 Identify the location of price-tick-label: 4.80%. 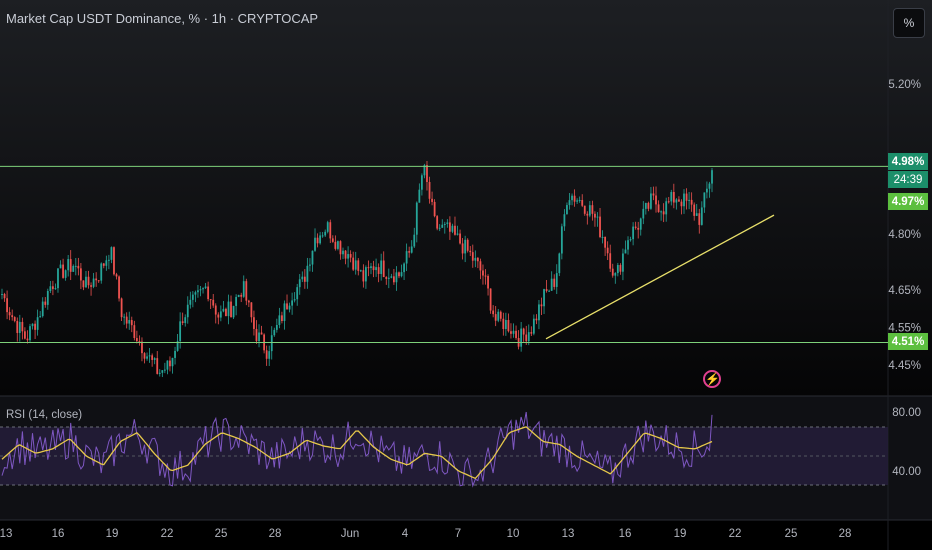
(904, 235).